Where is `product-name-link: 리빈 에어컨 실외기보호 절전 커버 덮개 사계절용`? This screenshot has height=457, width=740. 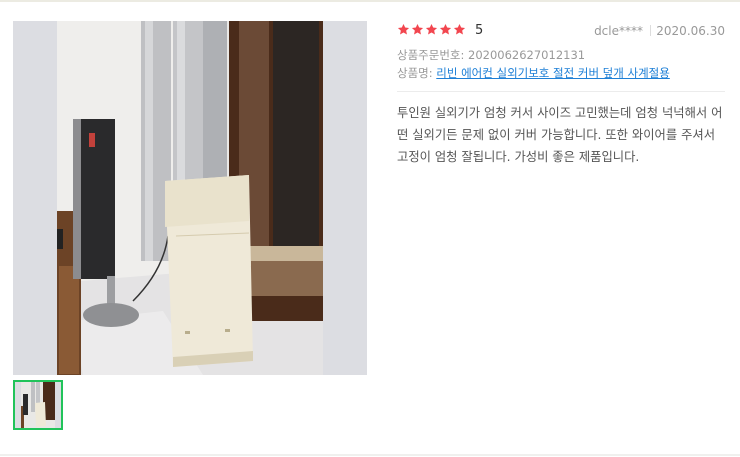
product-name-link: 리빈 에어컨 실외기보호 절전 커버 덮개 사계절용 is located at coordinates (553, 73).